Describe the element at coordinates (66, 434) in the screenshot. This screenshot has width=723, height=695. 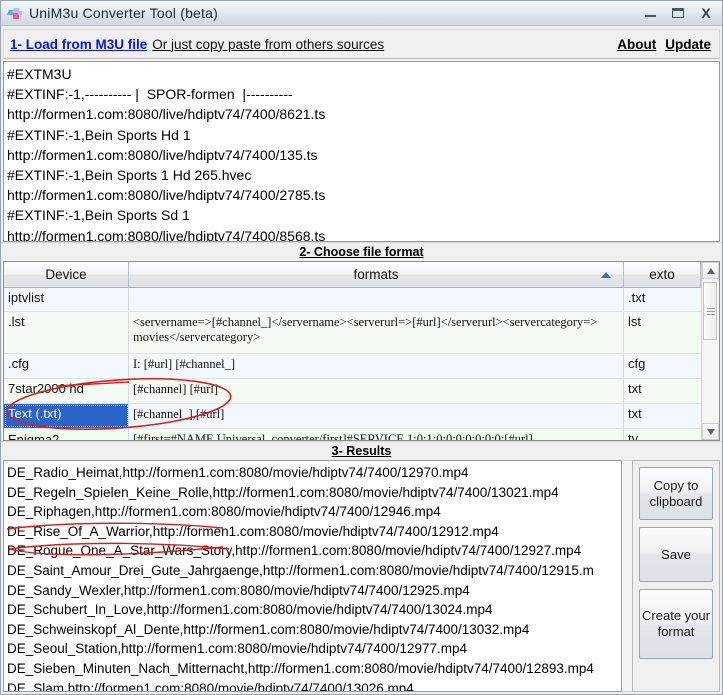
I see `cell-device: Enigma2 bouquets` at that location.